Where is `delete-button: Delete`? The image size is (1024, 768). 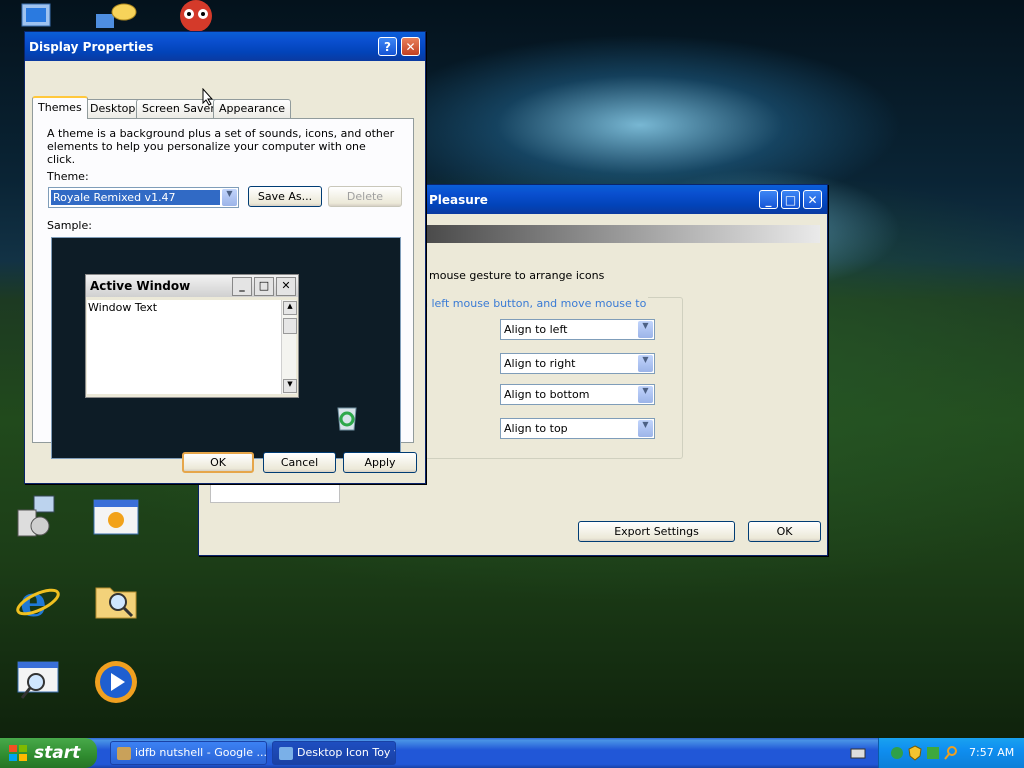 delete-button: Delete is located at coordinates (365, 196).